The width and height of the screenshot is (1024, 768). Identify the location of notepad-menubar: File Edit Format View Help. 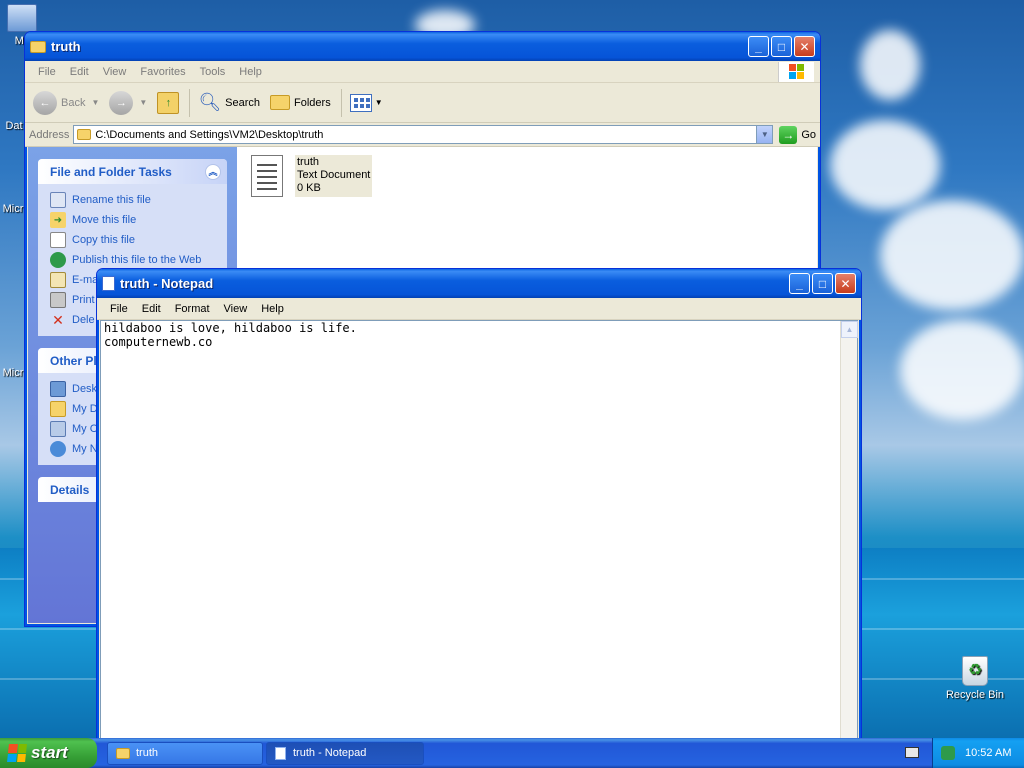
(479, 309).